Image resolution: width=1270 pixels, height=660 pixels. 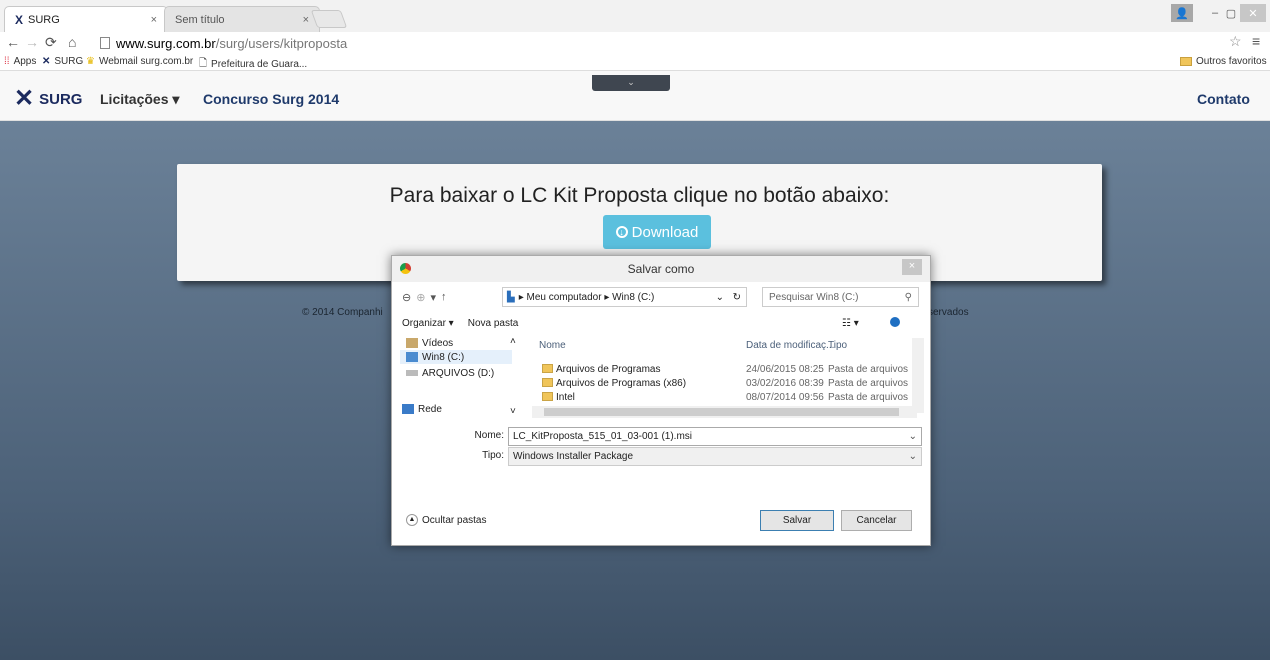 I want to click on file-row: Intel 08/07/2014 09:56 Pasta de arquivos, so click(x=722, y=397).